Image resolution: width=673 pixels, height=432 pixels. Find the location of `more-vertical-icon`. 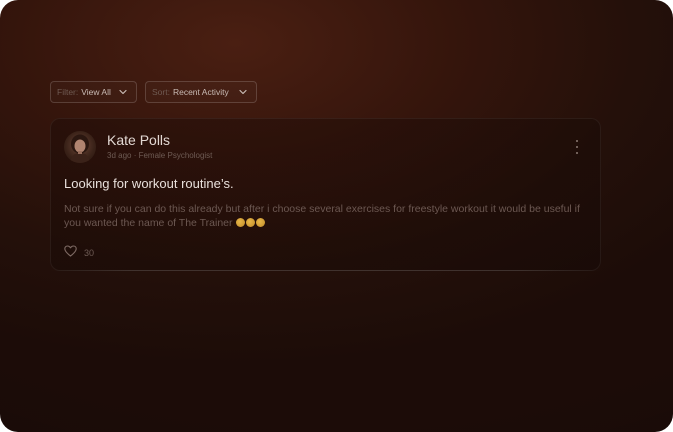

more-vertical-icon is located at coordinates (577, 147).